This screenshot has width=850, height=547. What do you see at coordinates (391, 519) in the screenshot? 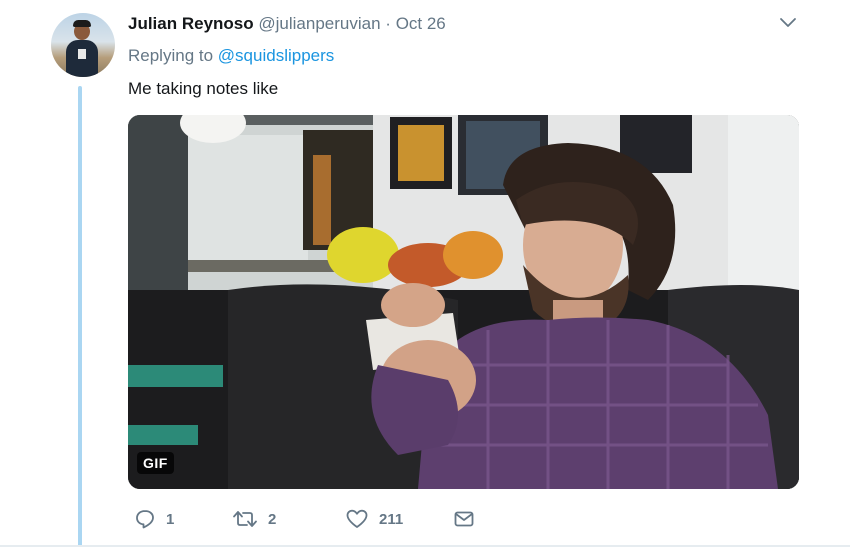
I see `like-count: 211` at bounding box center [391, 519].